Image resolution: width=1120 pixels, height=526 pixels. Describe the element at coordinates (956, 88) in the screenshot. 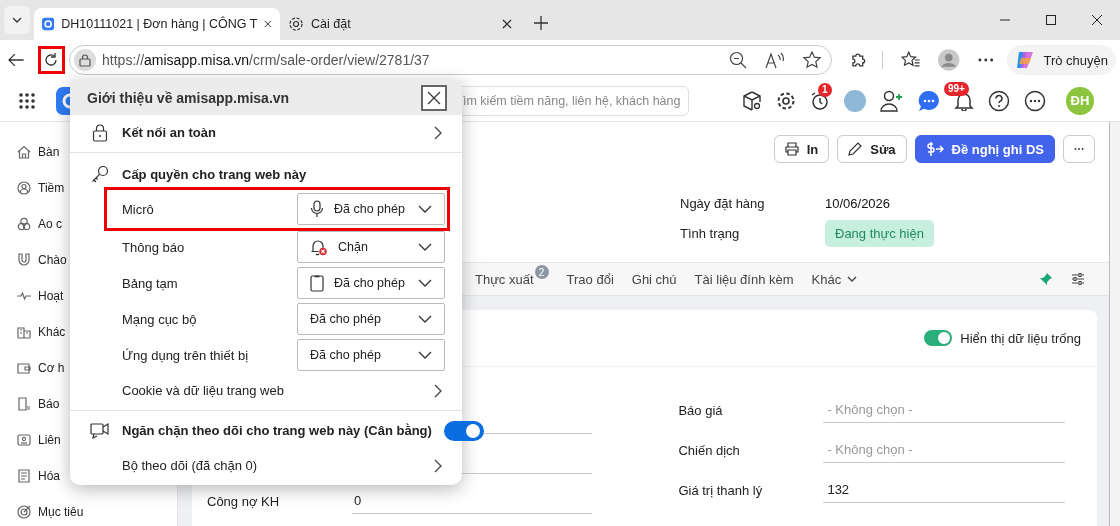

I see `notification-badge: 99+` at that location.